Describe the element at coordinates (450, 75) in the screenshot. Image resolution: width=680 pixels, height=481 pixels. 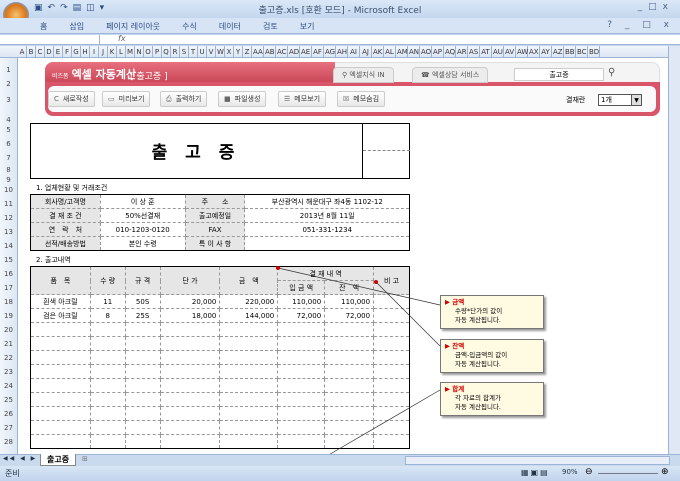
I see `excel-consult-link: ☎ 엑셀상담 서비스` at that location.